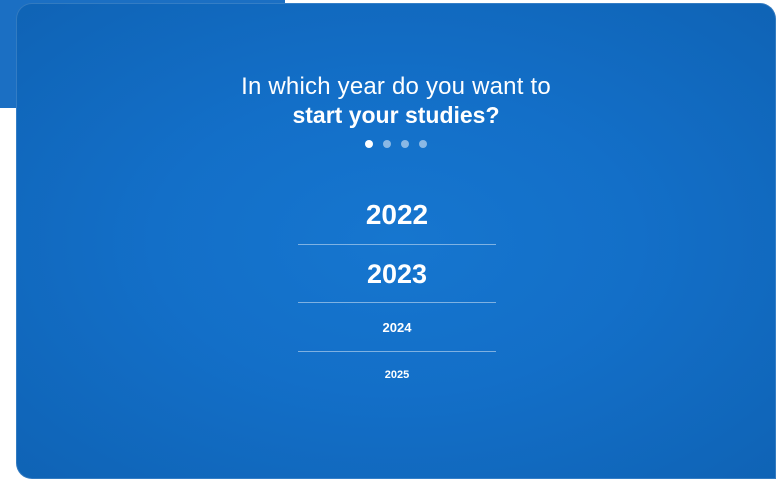  I want to click on year-option-2023: 2023, so click(397, 274).